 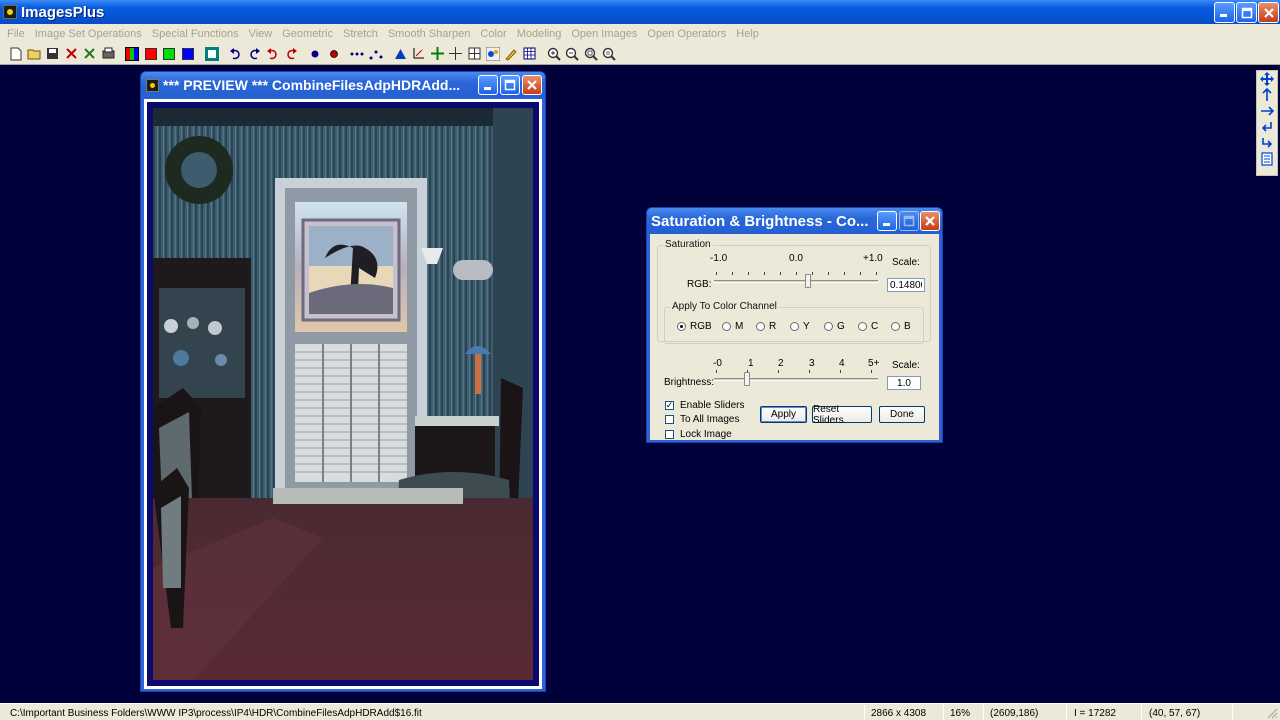 I want to click on menu-file: File, so click(x=16, y=34).